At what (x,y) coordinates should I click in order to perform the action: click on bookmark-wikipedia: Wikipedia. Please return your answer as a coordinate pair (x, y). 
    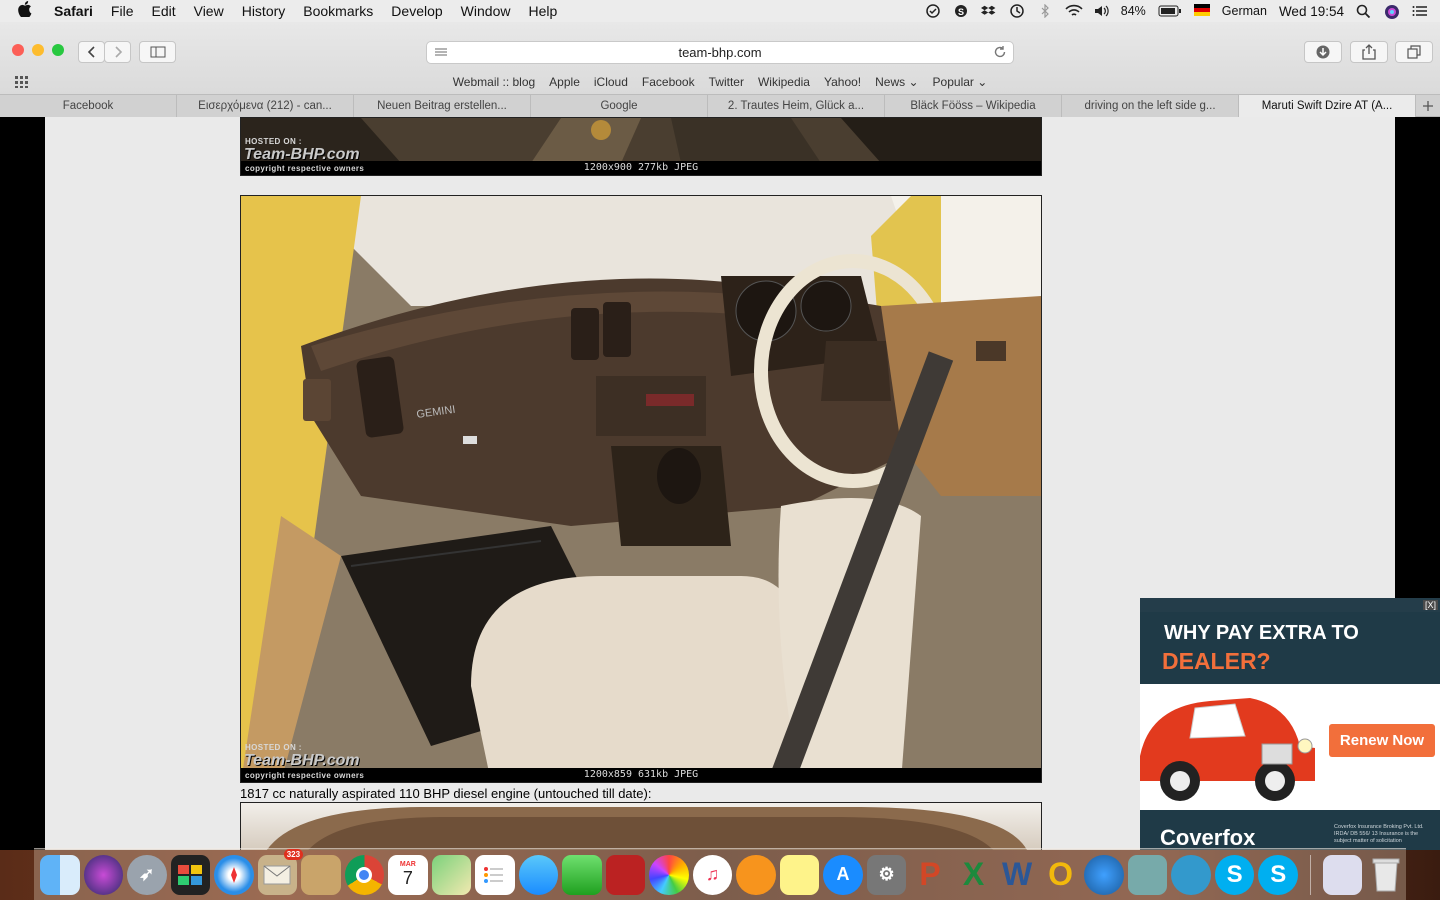
    Looking at the image, I should click on (784, 82).